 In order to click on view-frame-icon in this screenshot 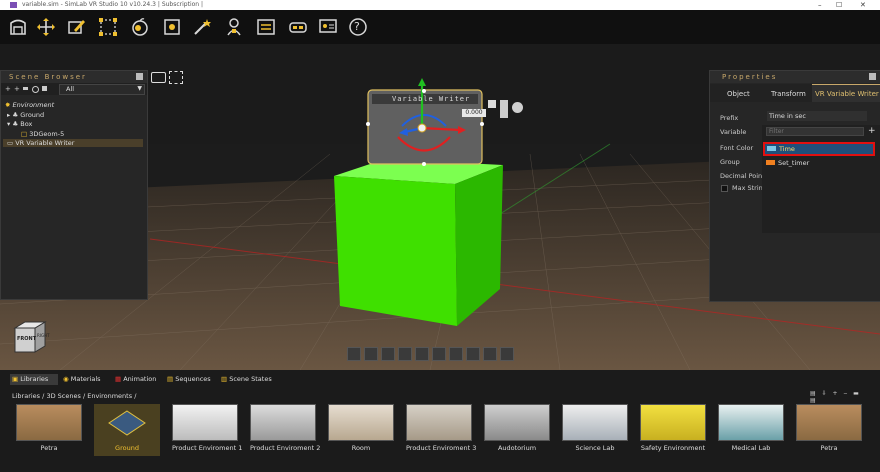, I will do `click(371, 354)`.